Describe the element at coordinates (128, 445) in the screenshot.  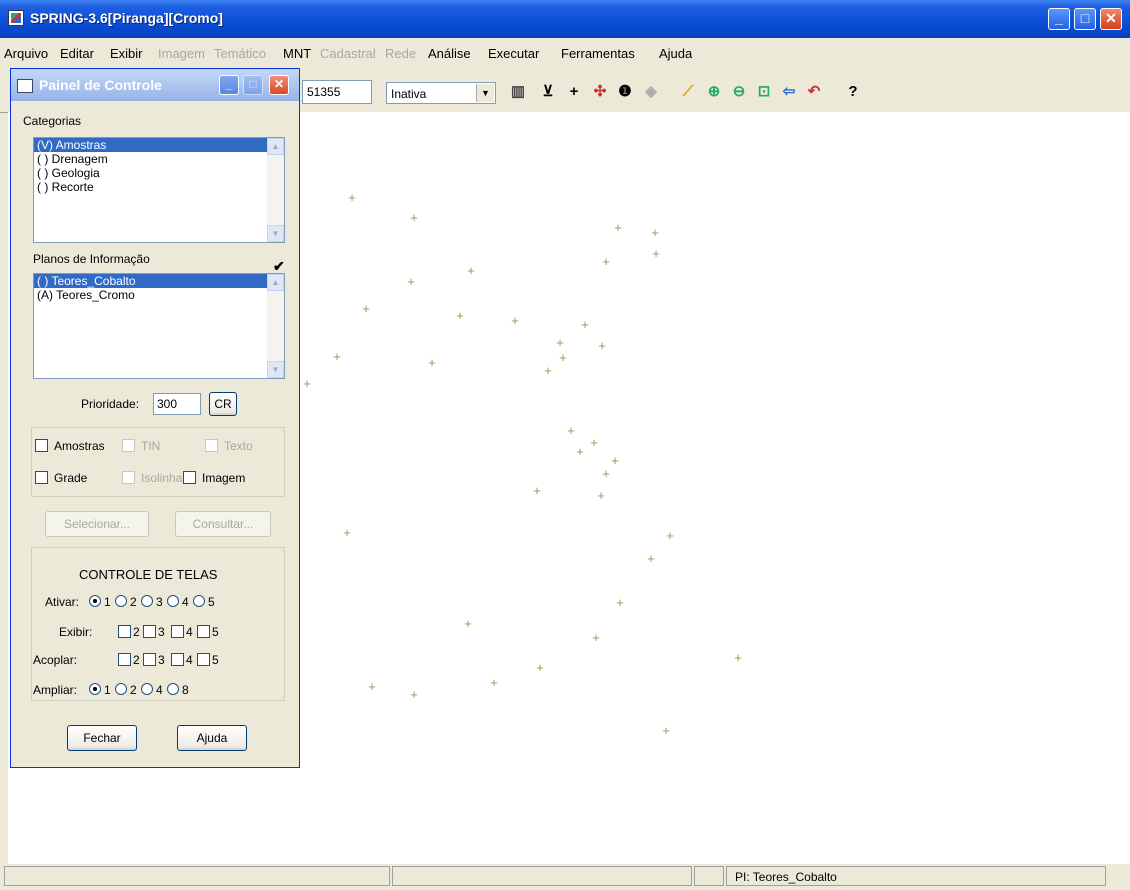
I see `tin-checkbox` at that location.